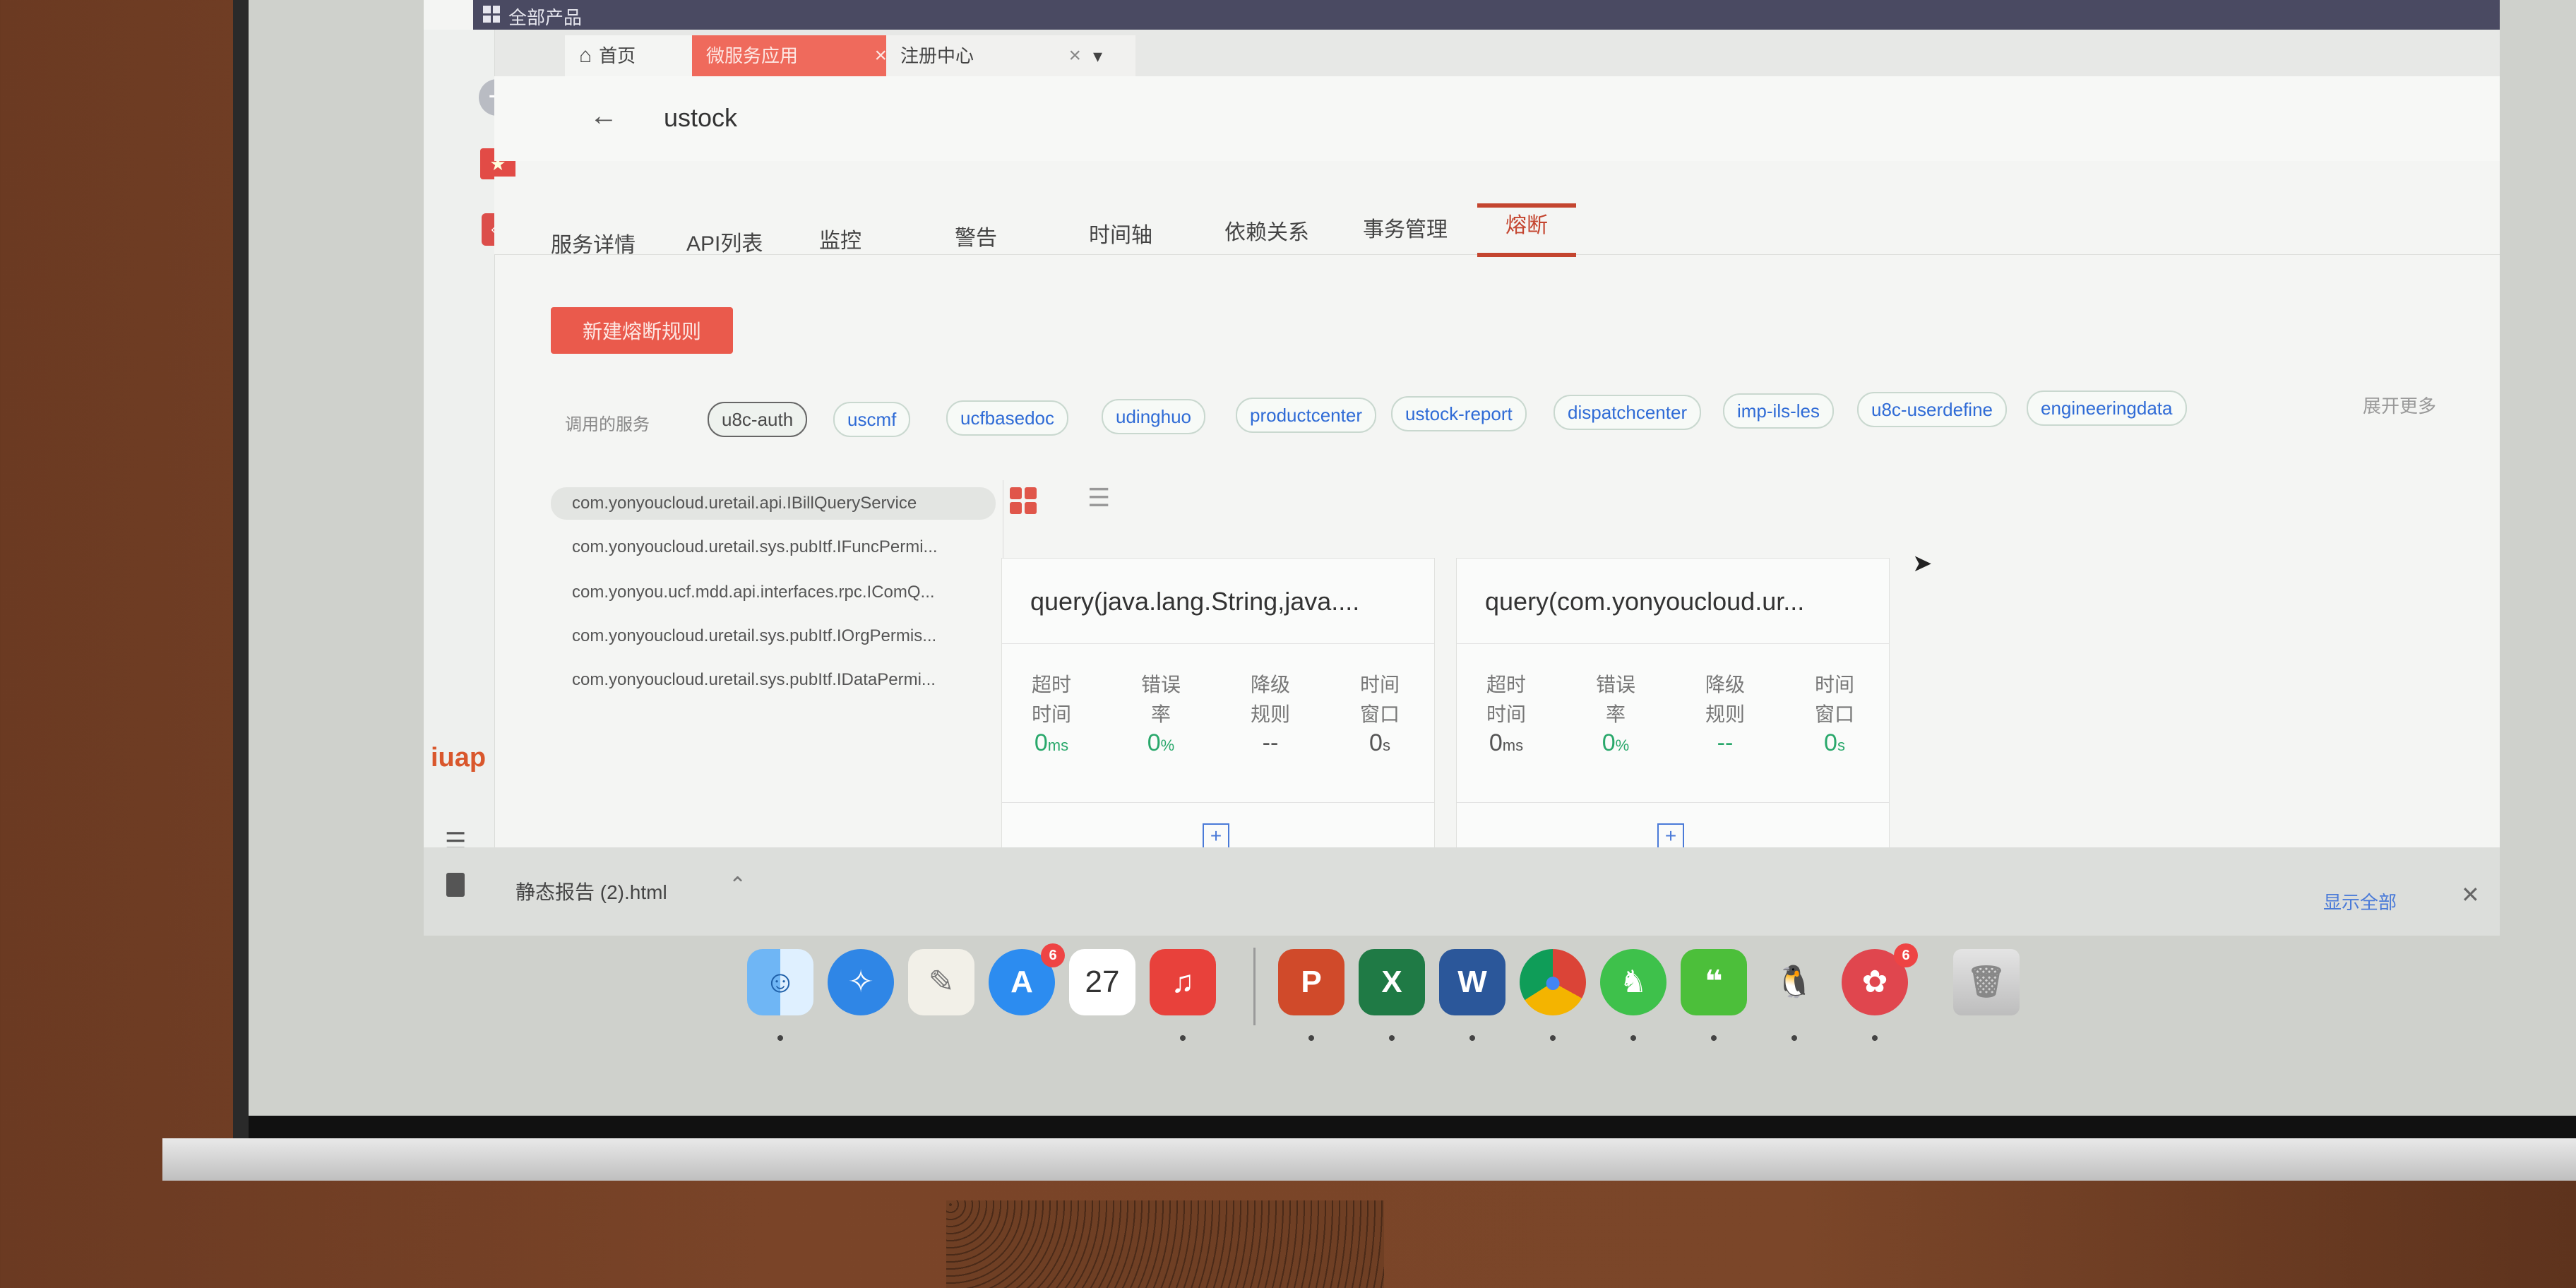 The height and width of the screenshot is (1288, 2576). I want to click on apps-grid-icon, so click(491, 14).